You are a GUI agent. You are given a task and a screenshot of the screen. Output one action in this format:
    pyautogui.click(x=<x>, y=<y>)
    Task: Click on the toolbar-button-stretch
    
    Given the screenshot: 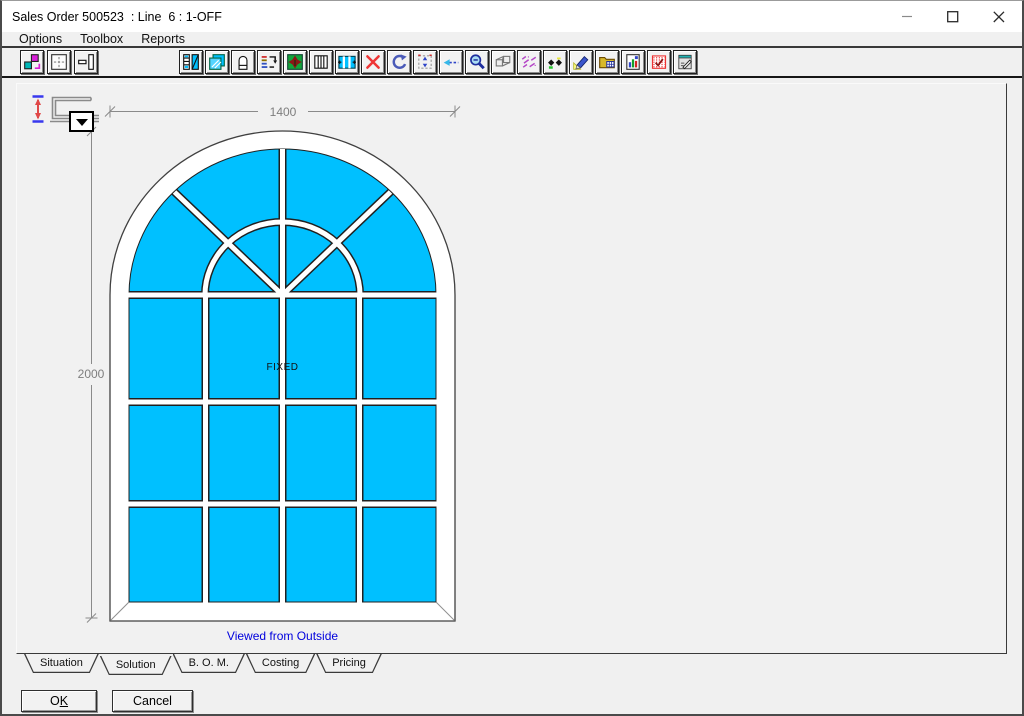 What is the action you would take?
    pyautogui.click(x=425, y=62)
    